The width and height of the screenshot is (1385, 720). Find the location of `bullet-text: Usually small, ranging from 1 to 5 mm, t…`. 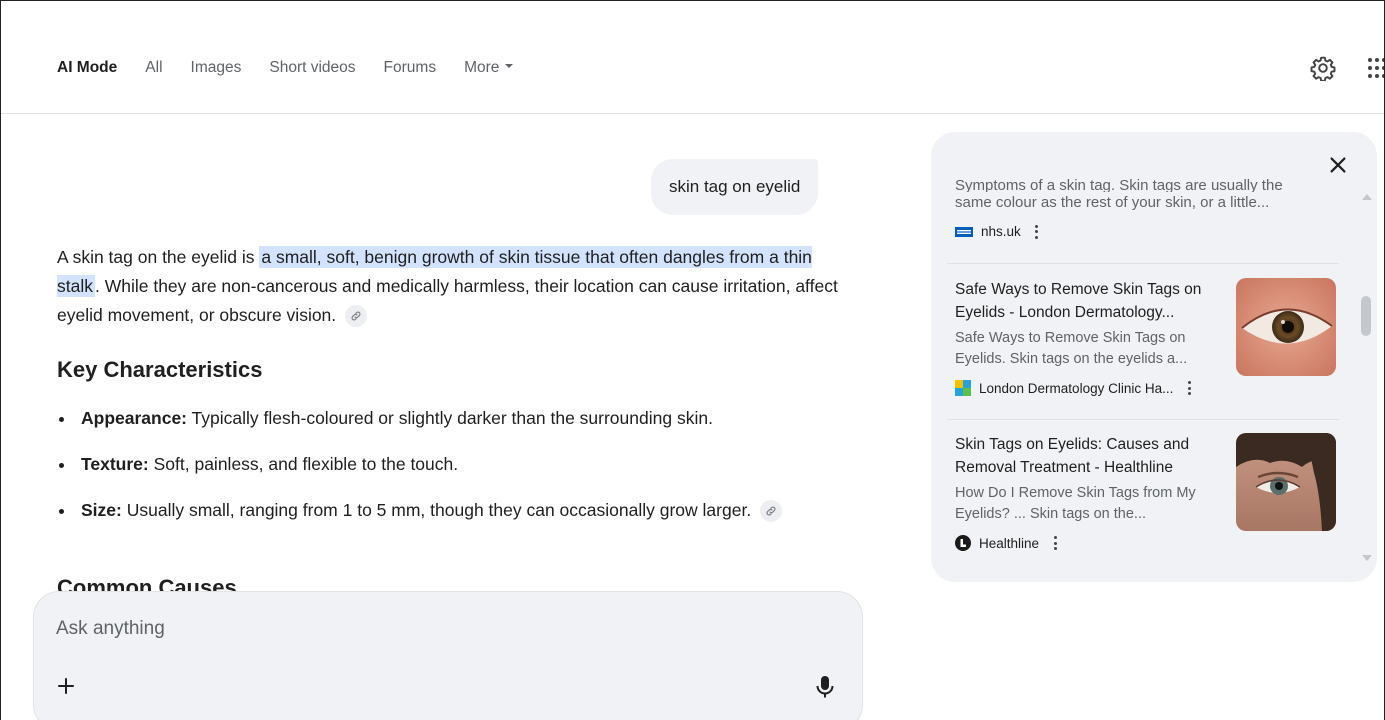

bullet-text: Usually small, ranging from 1 to 5 mm, t… is located at coordinates (436, 510).